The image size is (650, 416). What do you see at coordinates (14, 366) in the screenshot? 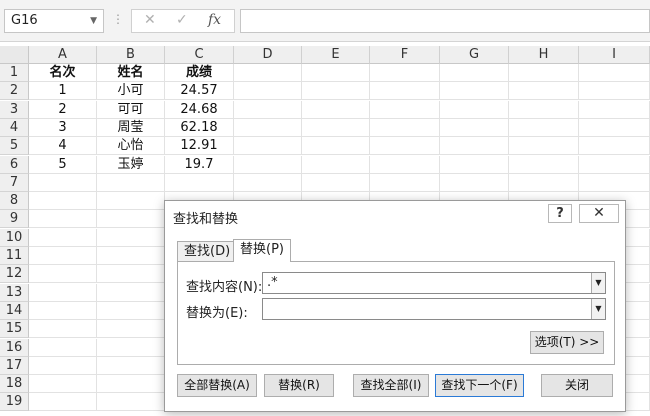
I see `row-header-17: 17` at bounding box center [14, 366].